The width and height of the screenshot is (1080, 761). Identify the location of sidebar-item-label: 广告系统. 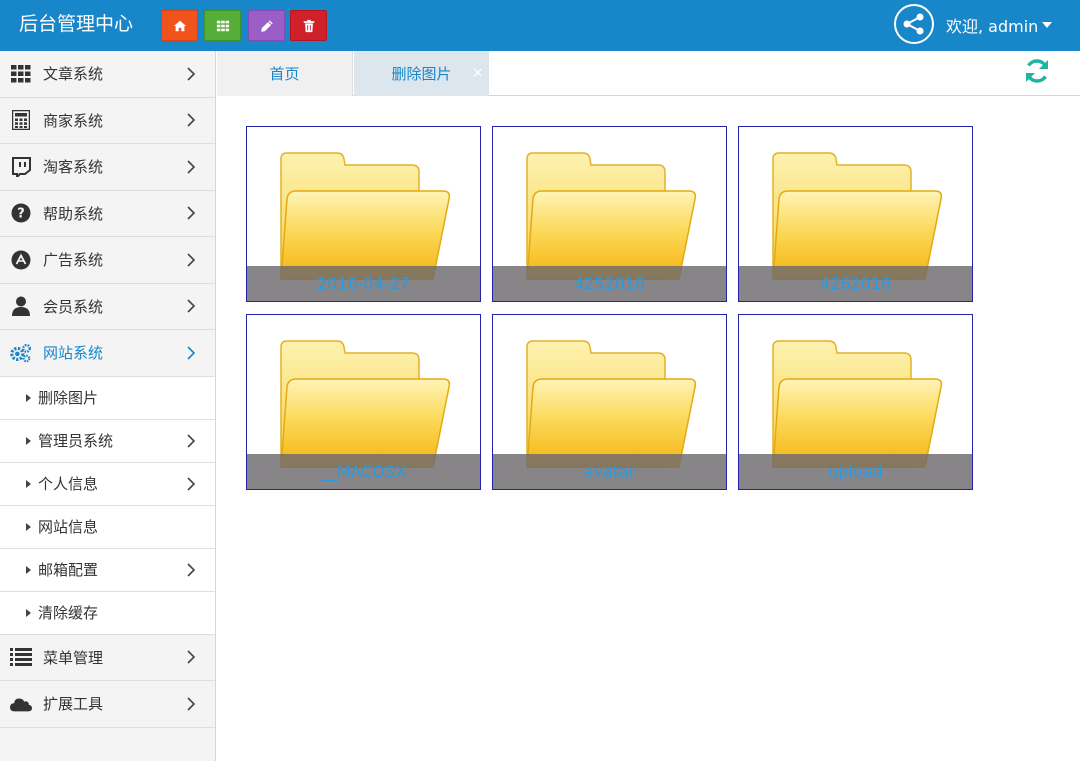
(73, 260).